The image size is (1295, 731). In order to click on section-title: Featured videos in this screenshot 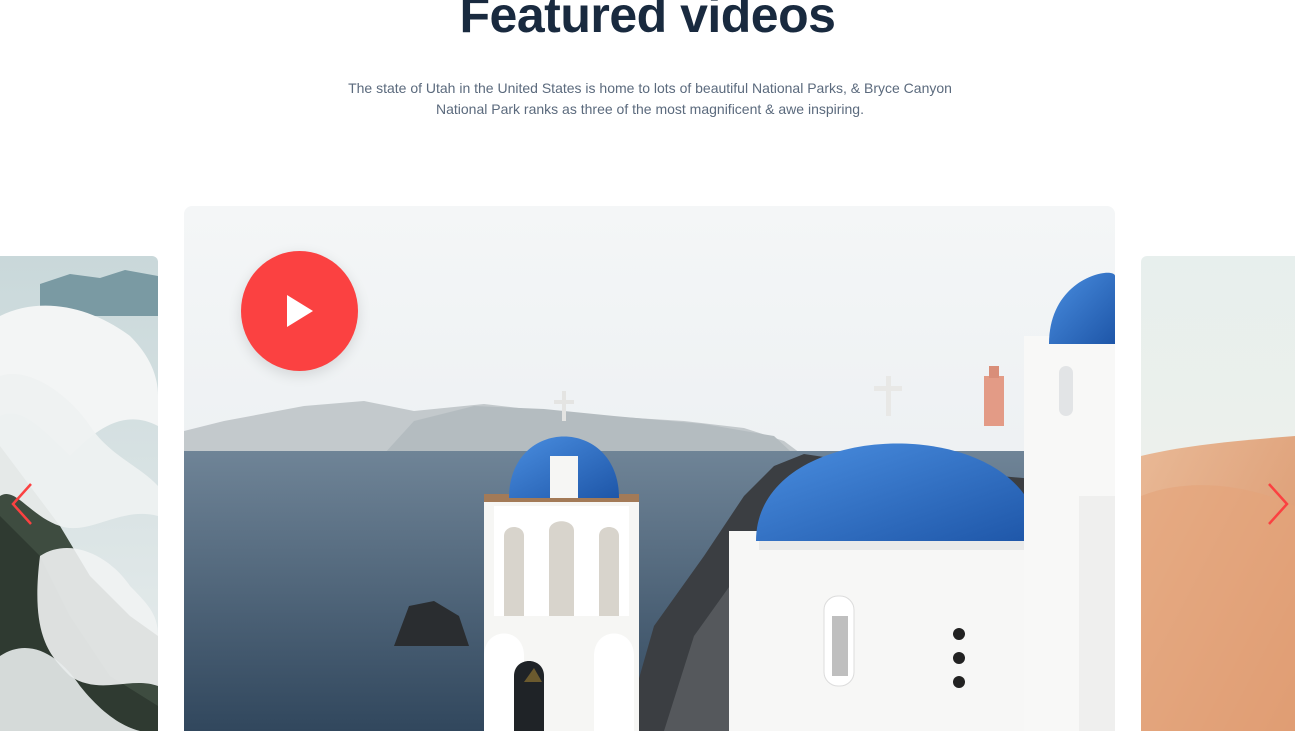, I will do `click(647, 21)`.